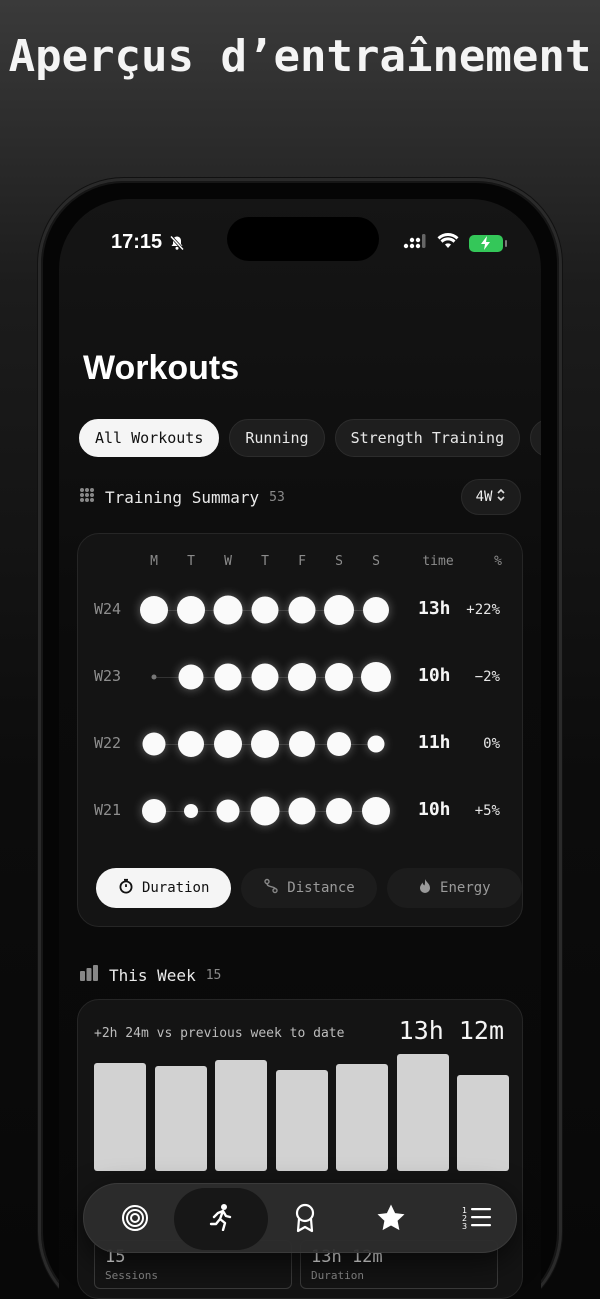 The height and width of the screenshot is (1299, 600). Describe the element at coordinates (501, 497) in the screenshot. I see `chevron-updown-icon` at that location.